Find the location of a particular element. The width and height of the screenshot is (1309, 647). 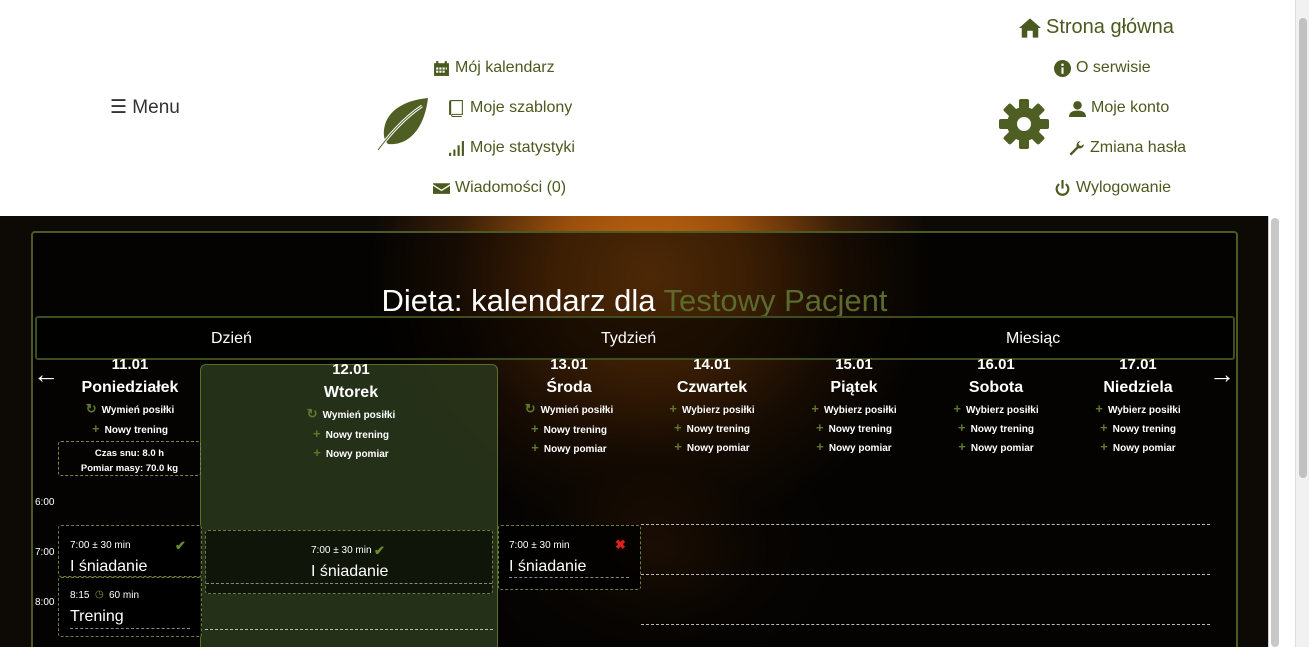

gear-icon is located at coordinates (1024, 124).